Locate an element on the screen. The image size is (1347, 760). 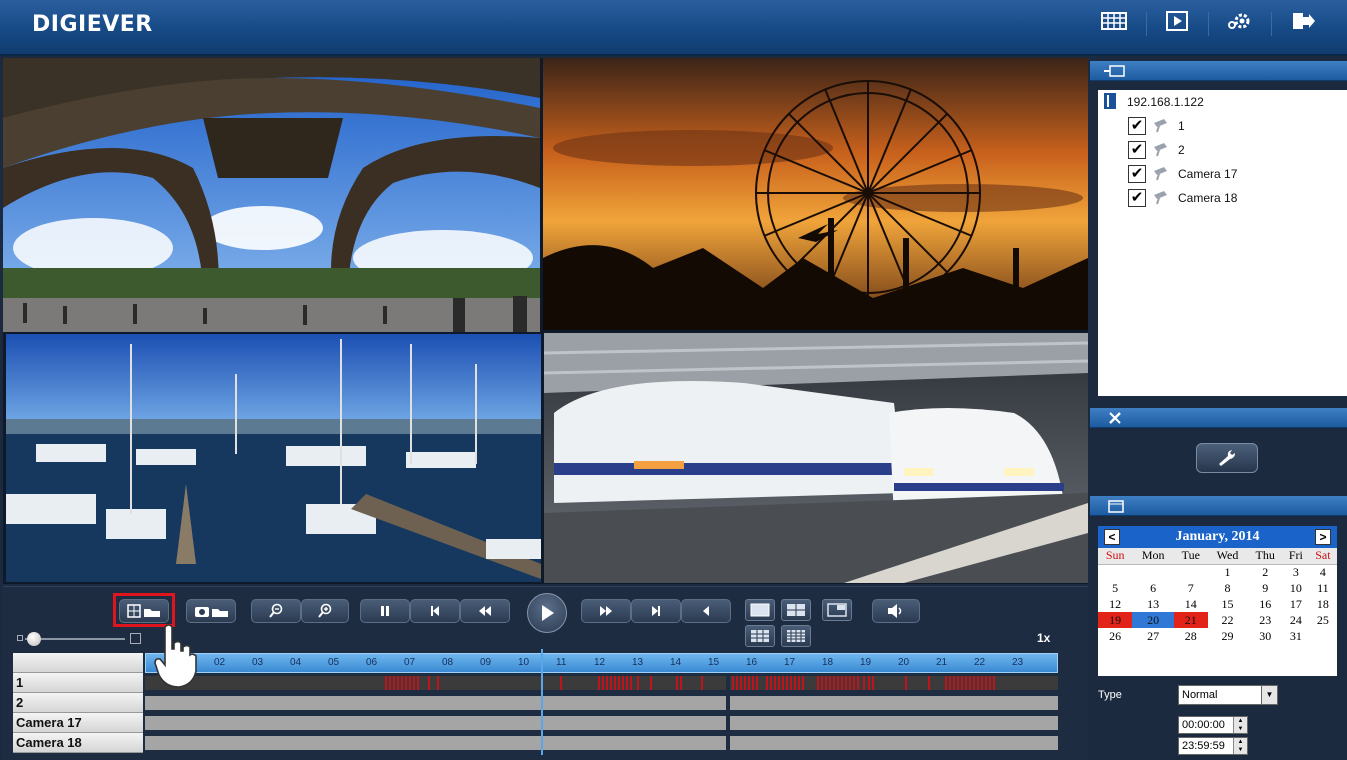
calendar-day: 15 is located at coordinates (1228, 604).